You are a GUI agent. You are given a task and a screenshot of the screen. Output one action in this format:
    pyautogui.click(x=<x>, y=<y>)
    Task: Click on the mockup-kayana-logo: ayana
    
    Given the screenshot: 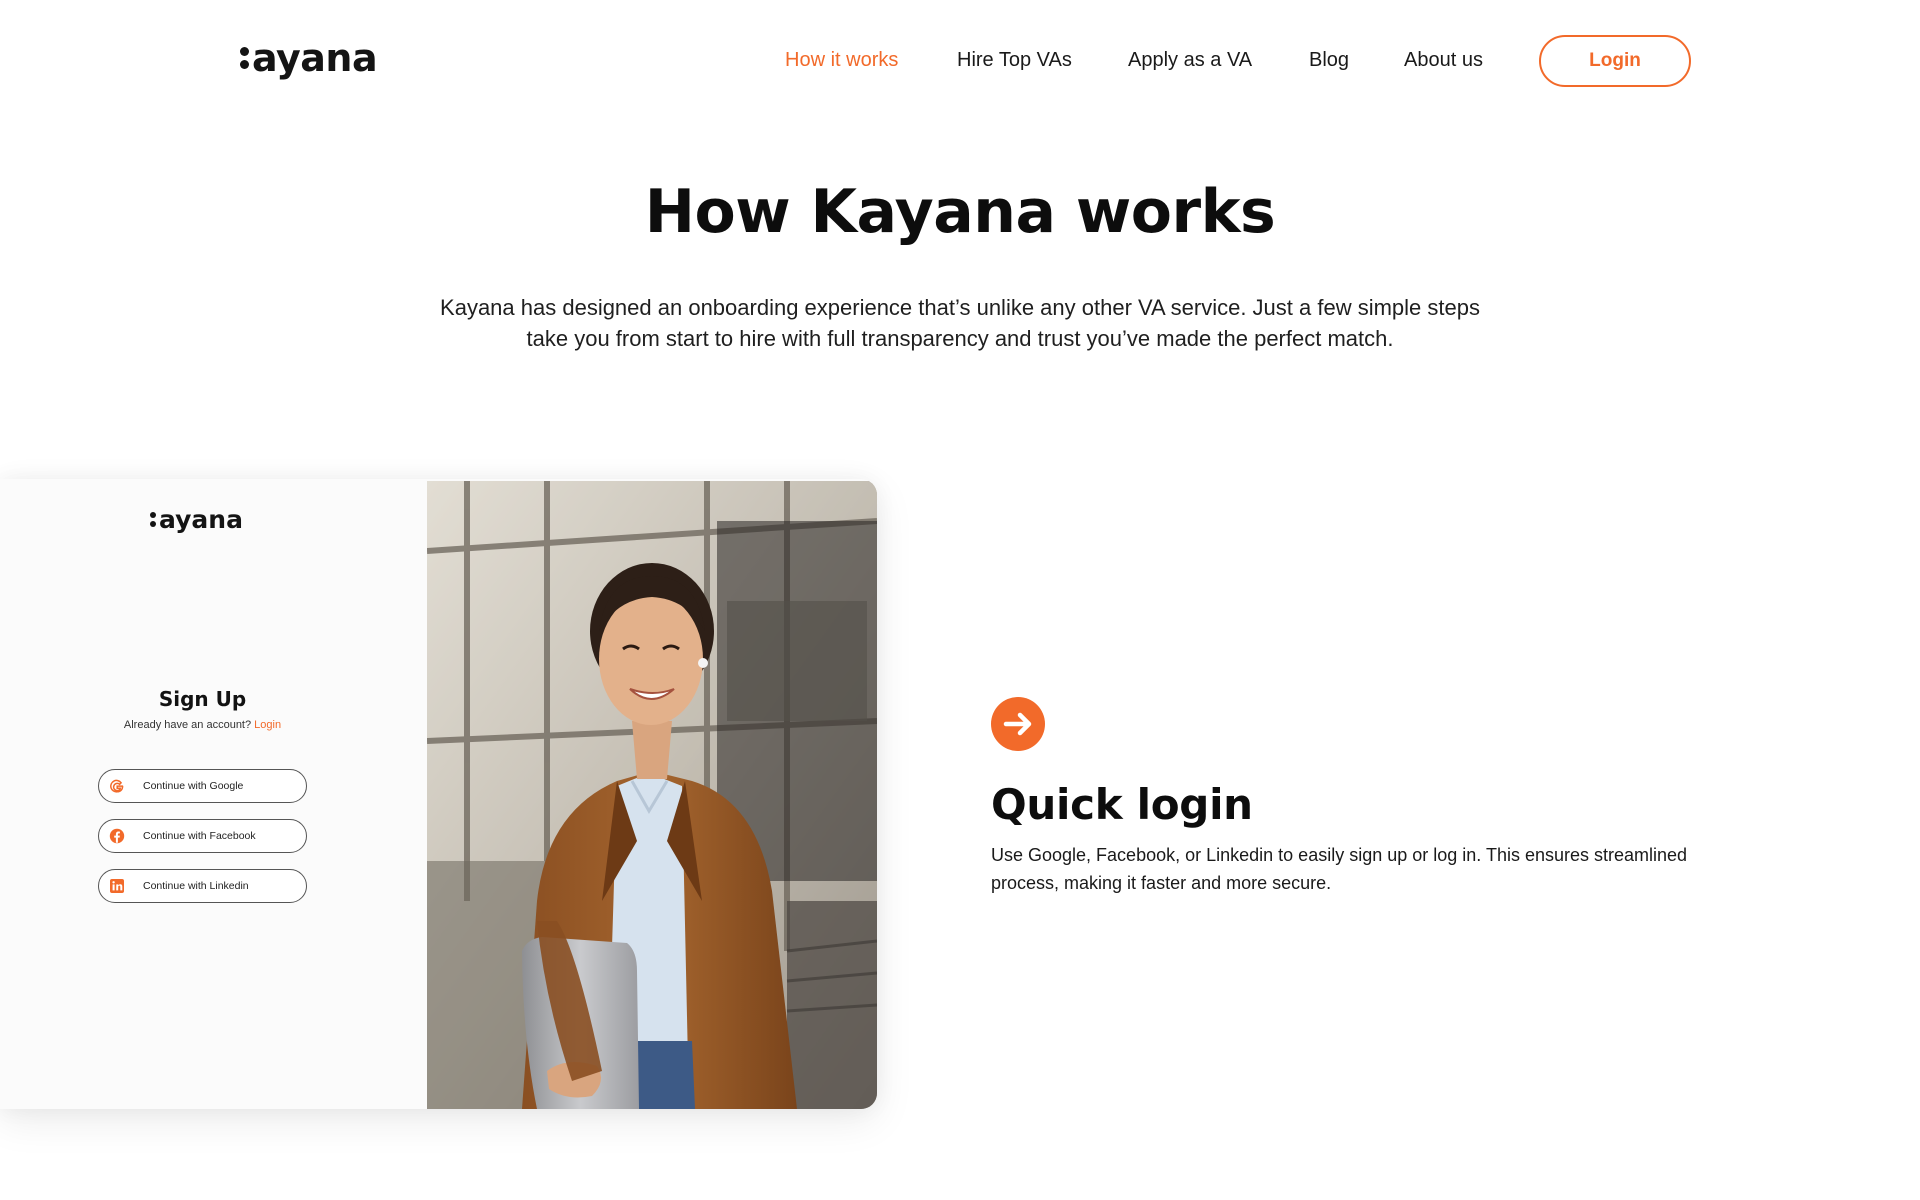 What is the action you would take?
    pyautogui.click(x=196, y=520)
    